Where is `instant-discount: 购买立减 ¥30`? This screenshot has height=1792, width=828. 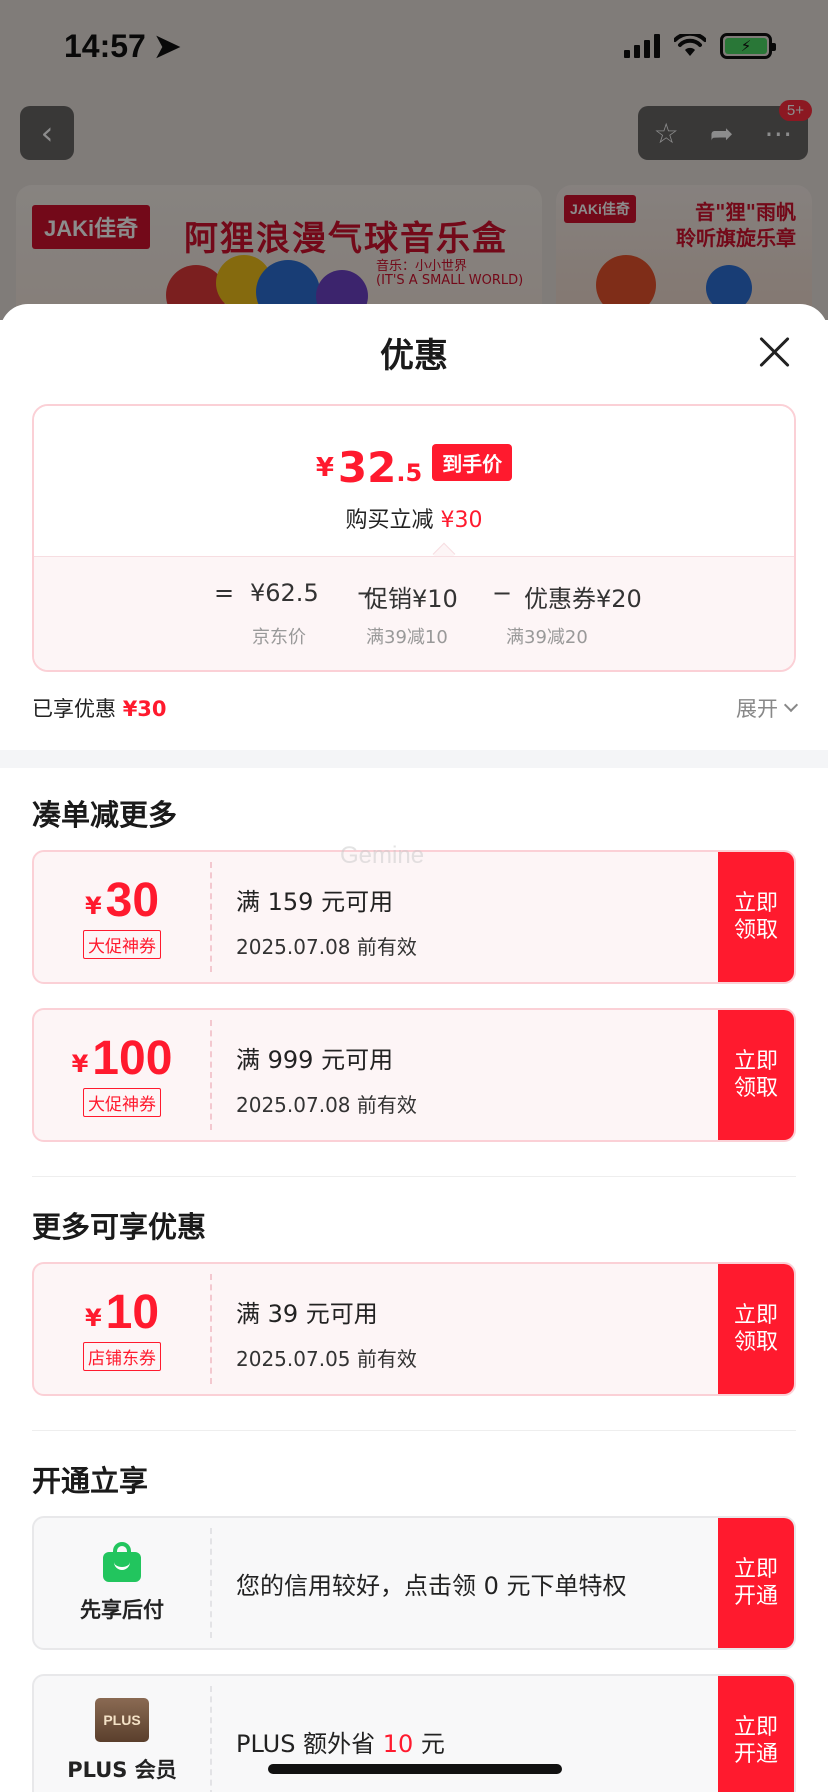
instant-discount: 购买立减 ¥30 is located at coordinates (414, 518).